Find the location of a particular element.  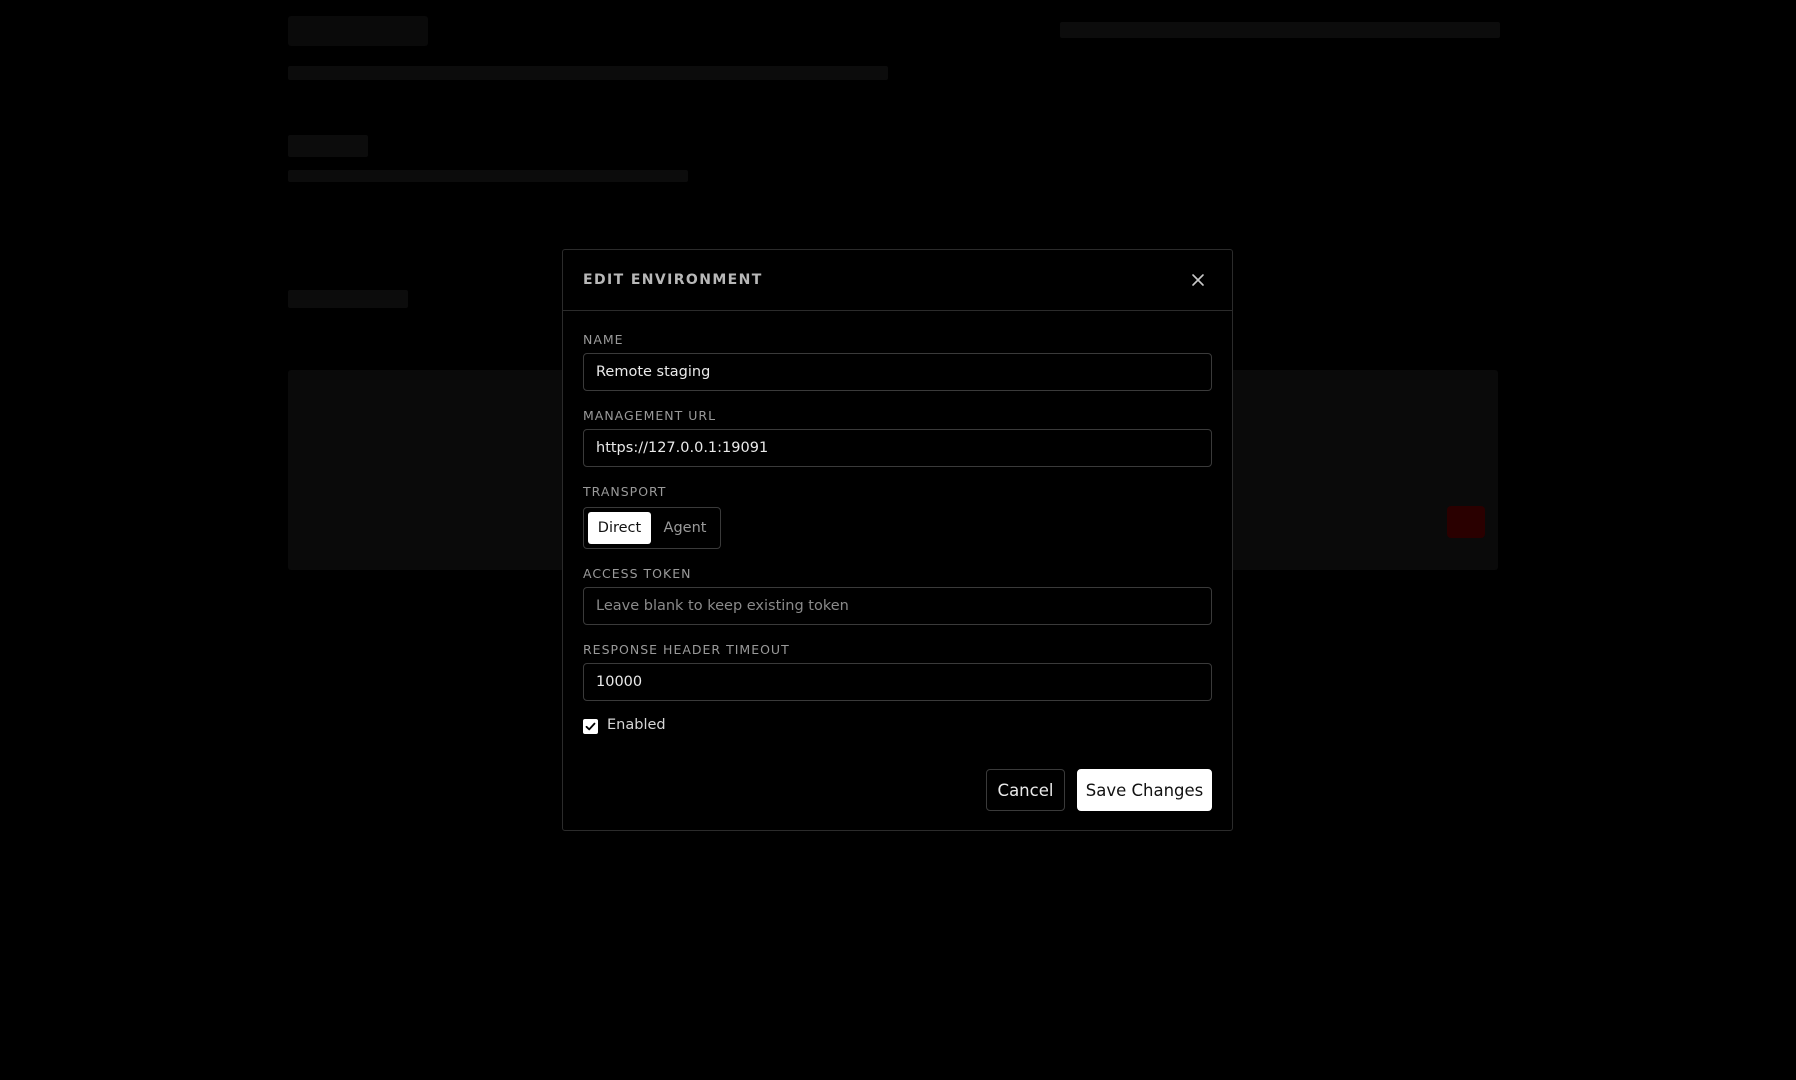

background-nav-bar is located at coordinates (588, 73).